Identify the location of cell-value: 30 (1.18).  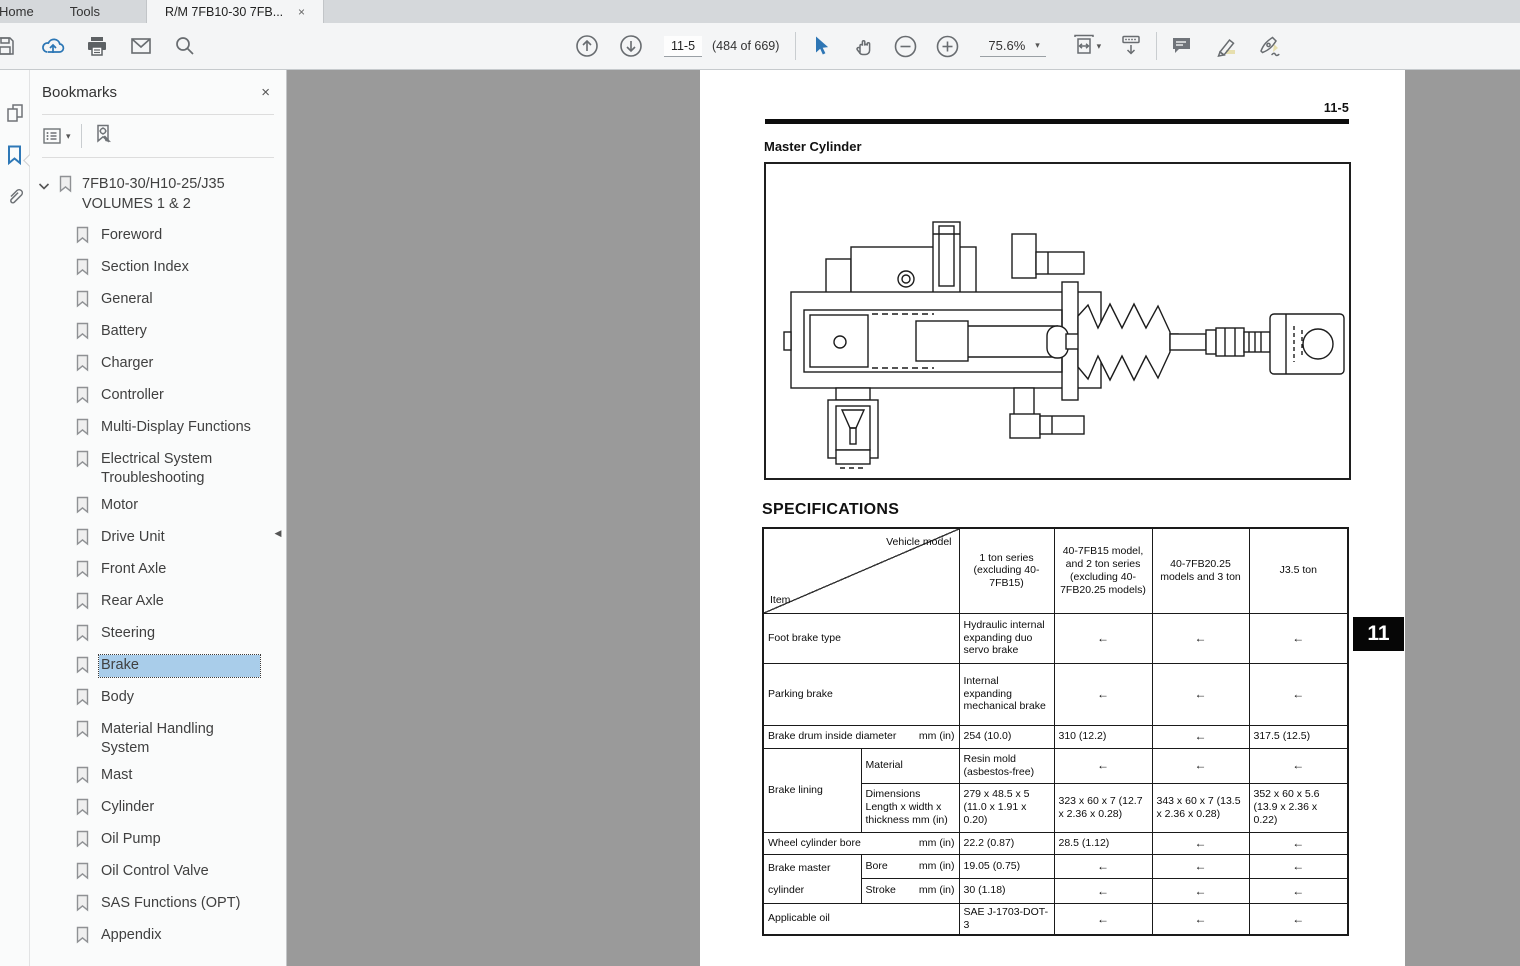
(1006, 891).